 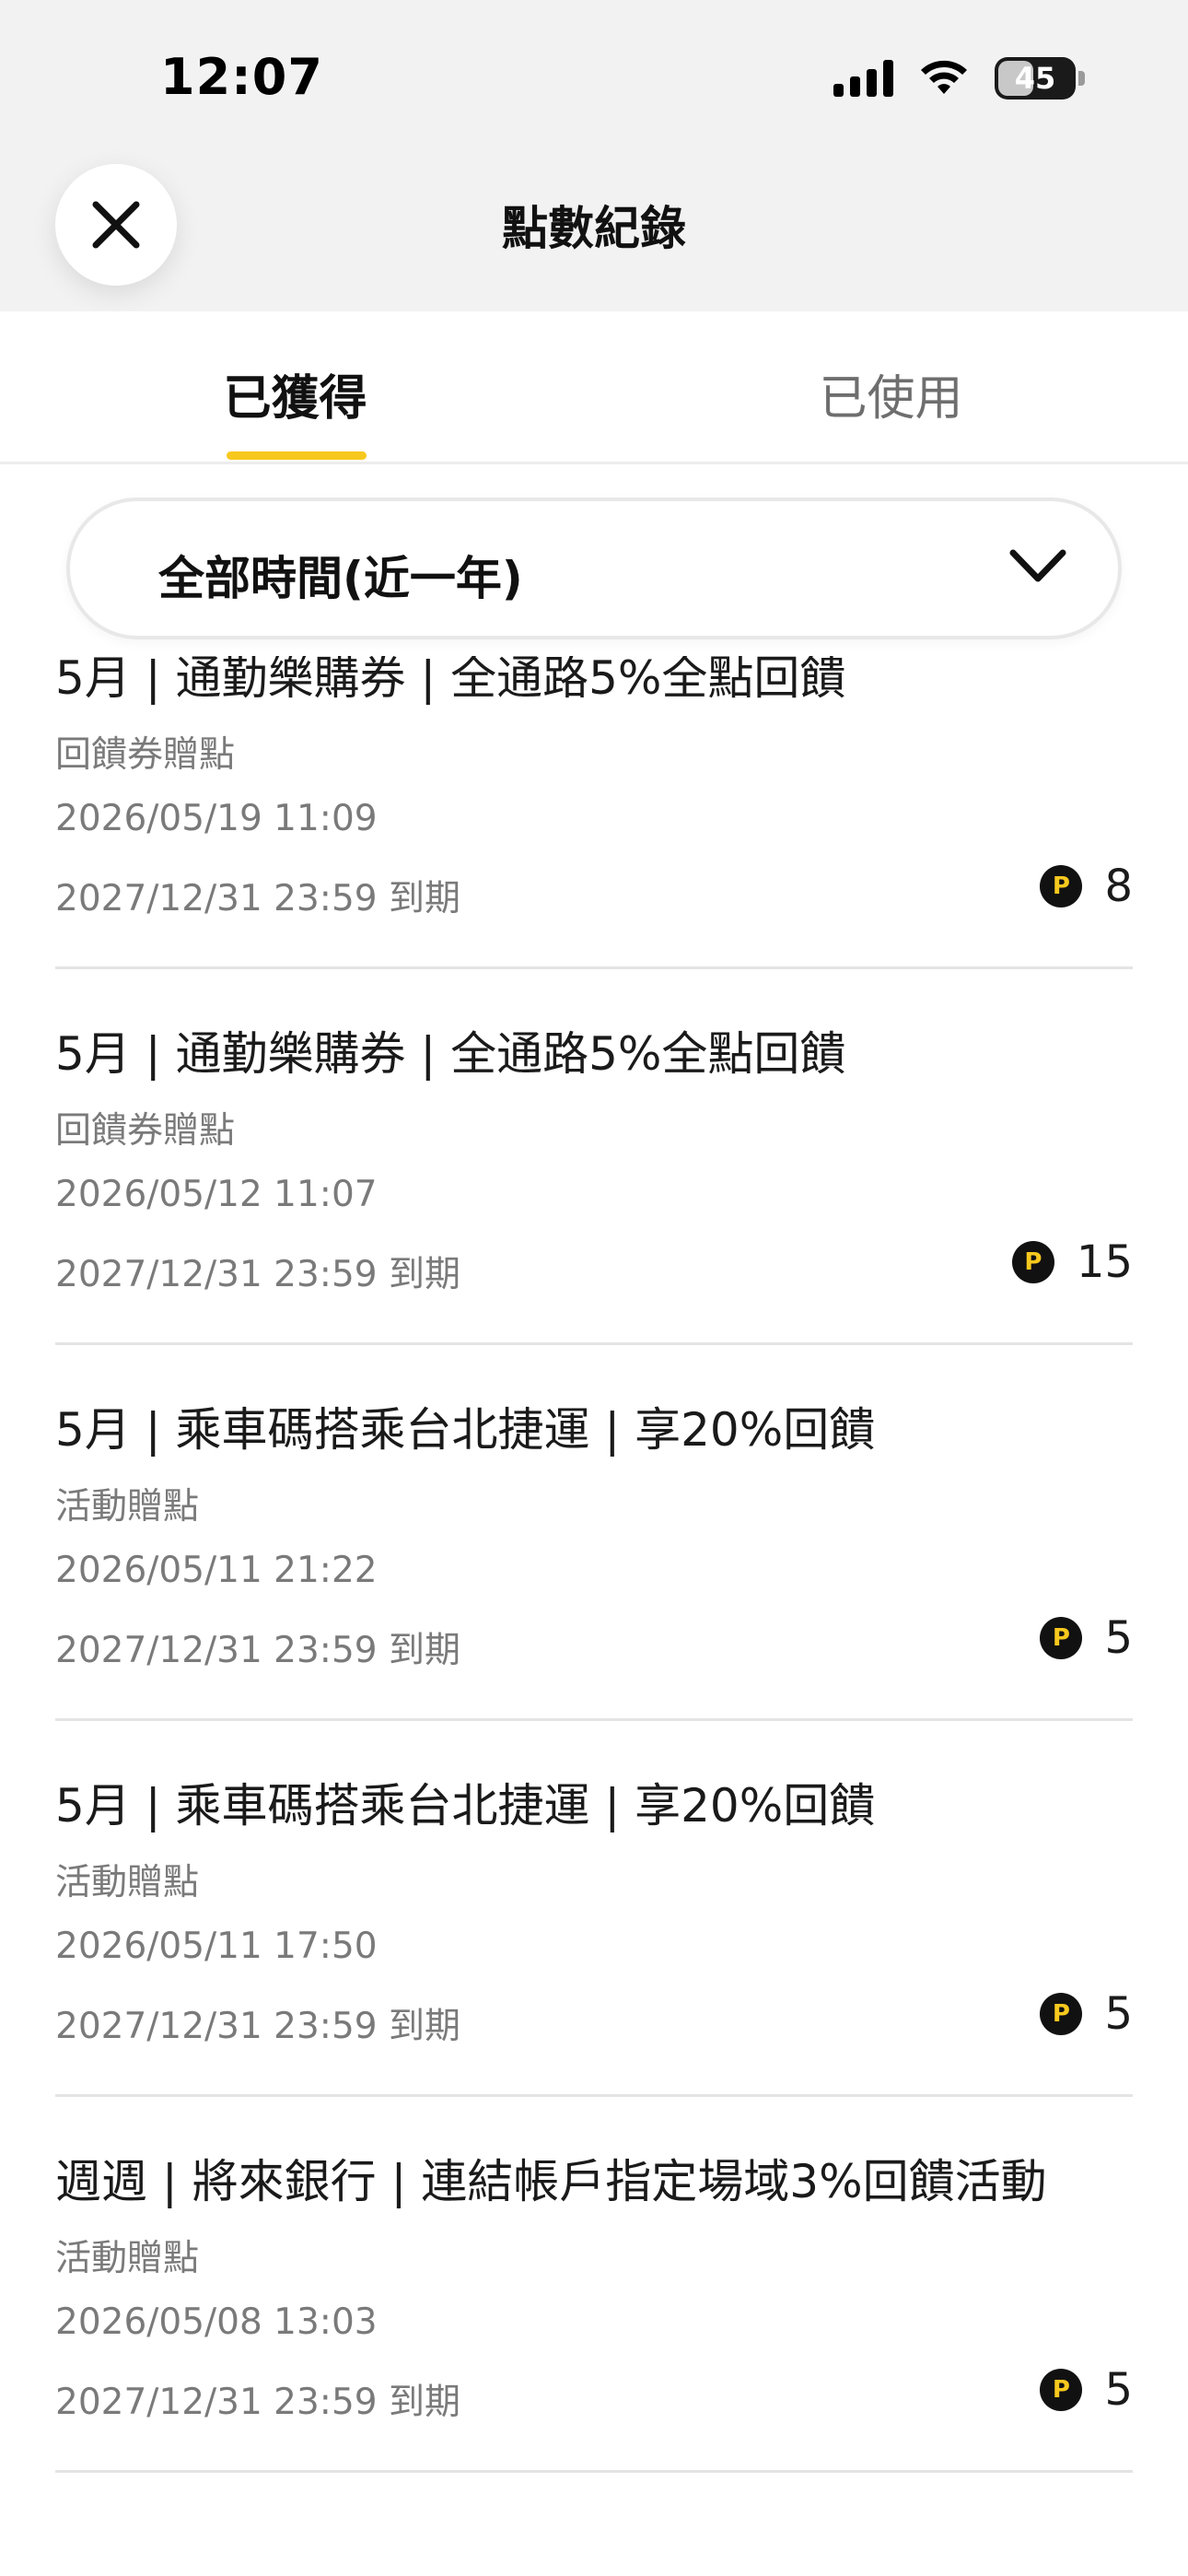 What do you see at coordinates (1118, 886) in the screenshot?
I see `points-value: 8` at bounding box center [1118, 886].